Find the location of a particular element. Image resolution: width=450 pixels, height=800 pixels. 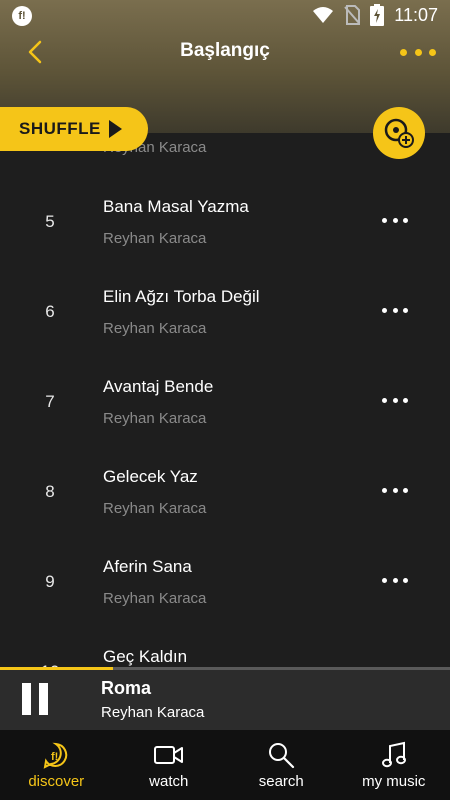

track-title: Avantaj Bende is located at coordinates (158, 386).